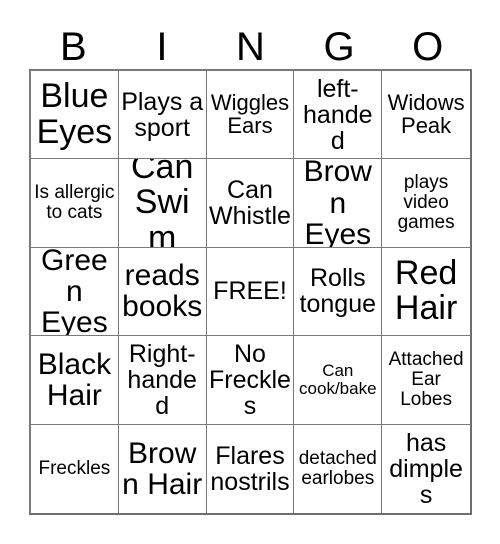  I want to click on bingo-cell: Can Whistle, so click(250, 203).